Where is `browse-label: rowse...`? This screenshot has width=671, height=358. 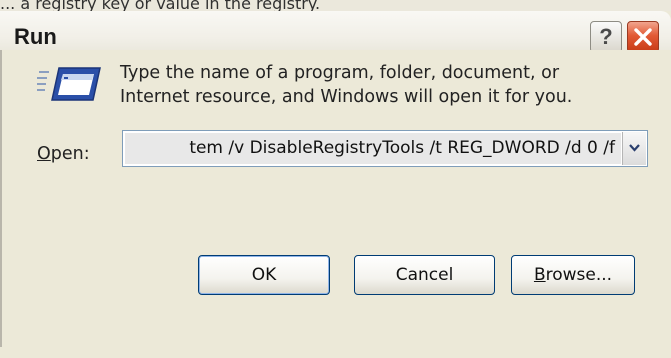 browse-label: rowse... is located at coordinates (579, 275).